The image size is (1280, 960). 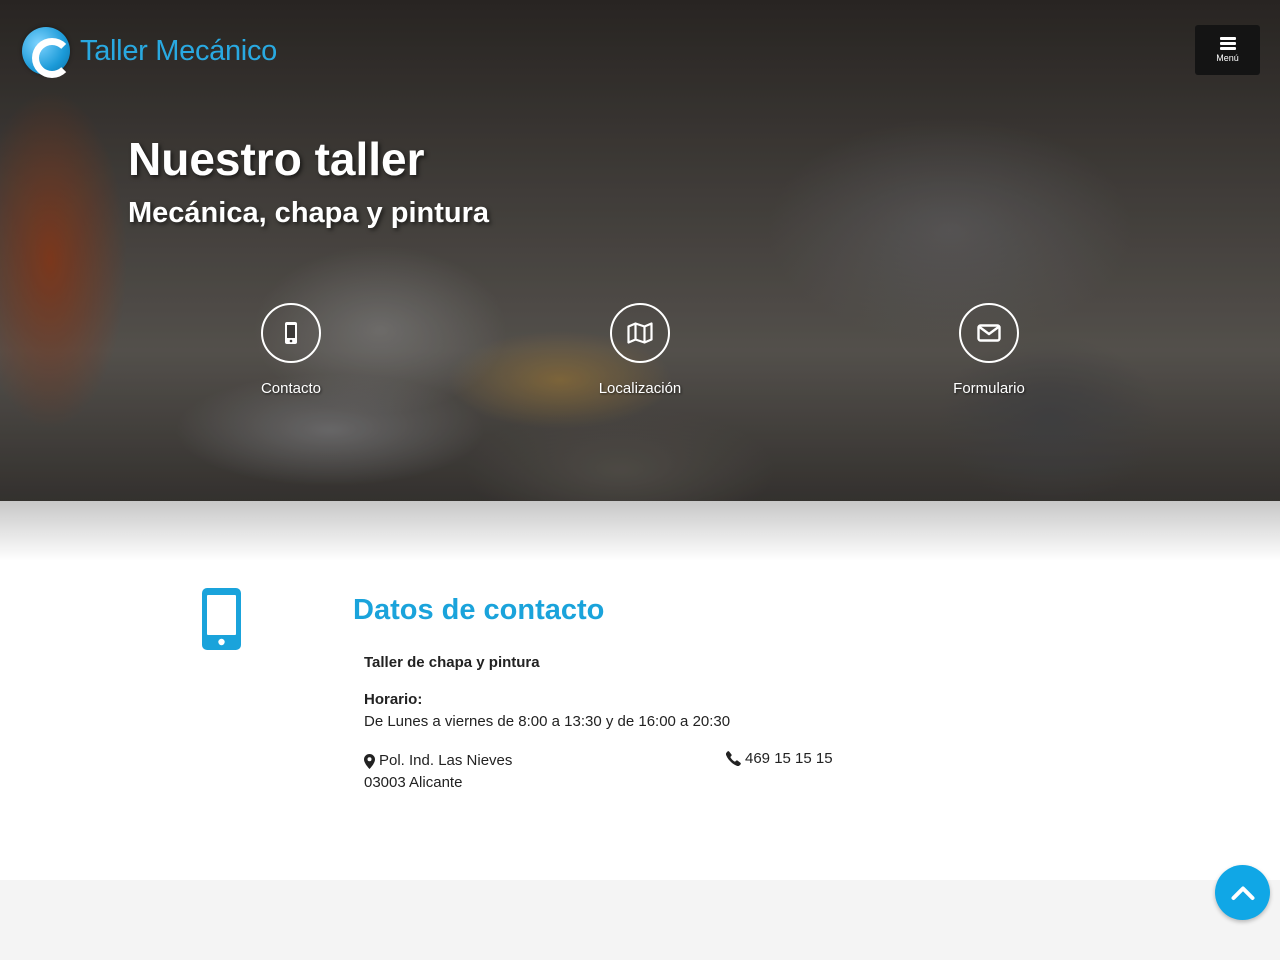 I want to click on address-line-1: Pol. Ind. Las Nieves, so click(x=446, y=760).